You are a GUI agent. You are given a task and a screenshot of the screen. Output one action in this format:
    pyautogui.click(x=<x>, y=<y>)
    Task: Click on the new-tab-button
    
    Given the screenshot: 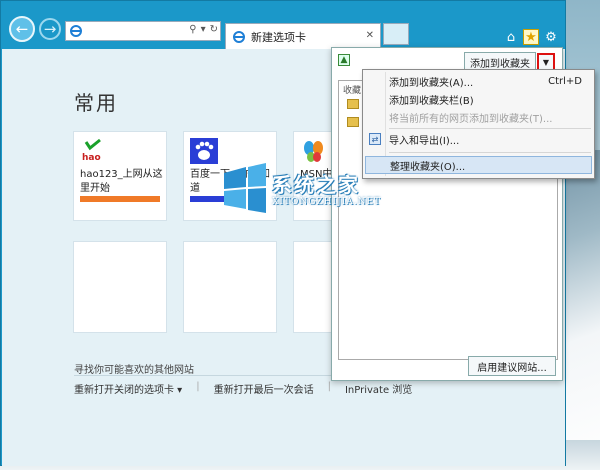 What is the action you would take?
    pyautogui.click(x=396, y=34)
    